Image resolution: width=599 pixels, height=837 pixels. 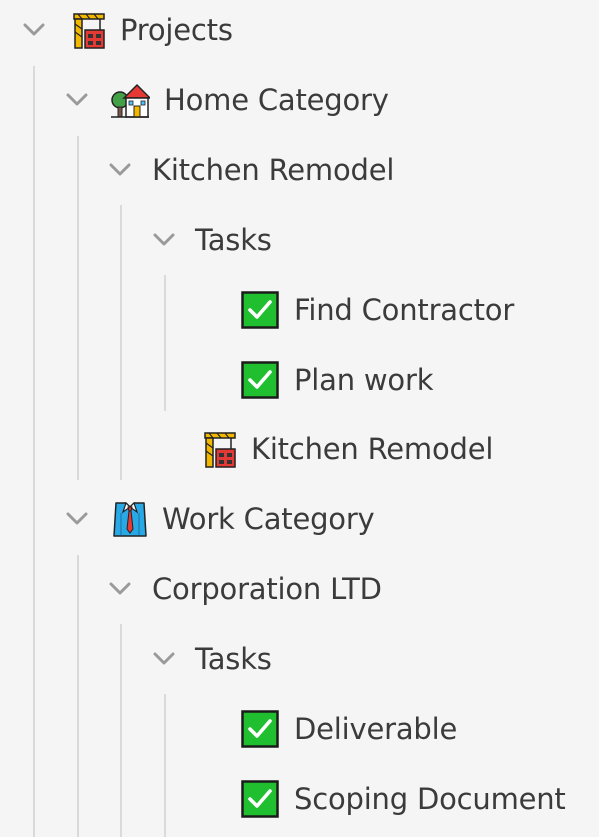 What do you see at coordinates (364, 380) in the screenshot?
I see `task-label: Plan work` at bounding box center [364, 380].